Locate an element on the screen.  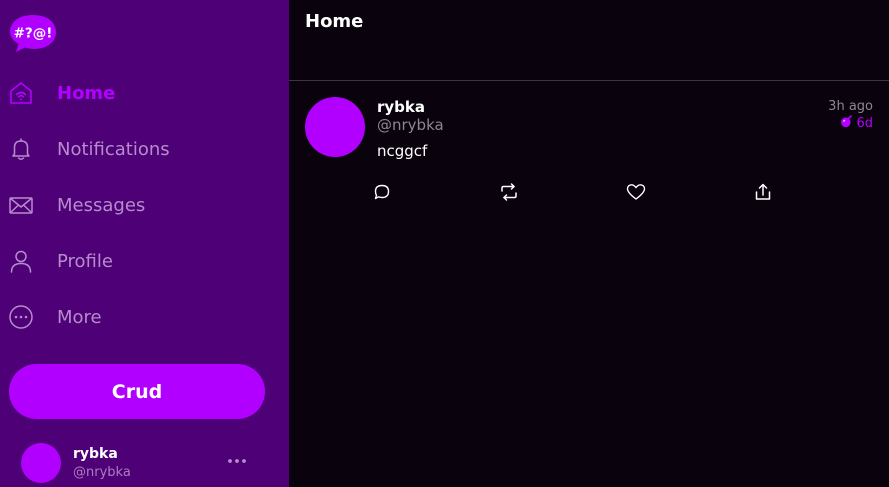
sidebar-item-profile: Profile is located at coordinates (144, 261).